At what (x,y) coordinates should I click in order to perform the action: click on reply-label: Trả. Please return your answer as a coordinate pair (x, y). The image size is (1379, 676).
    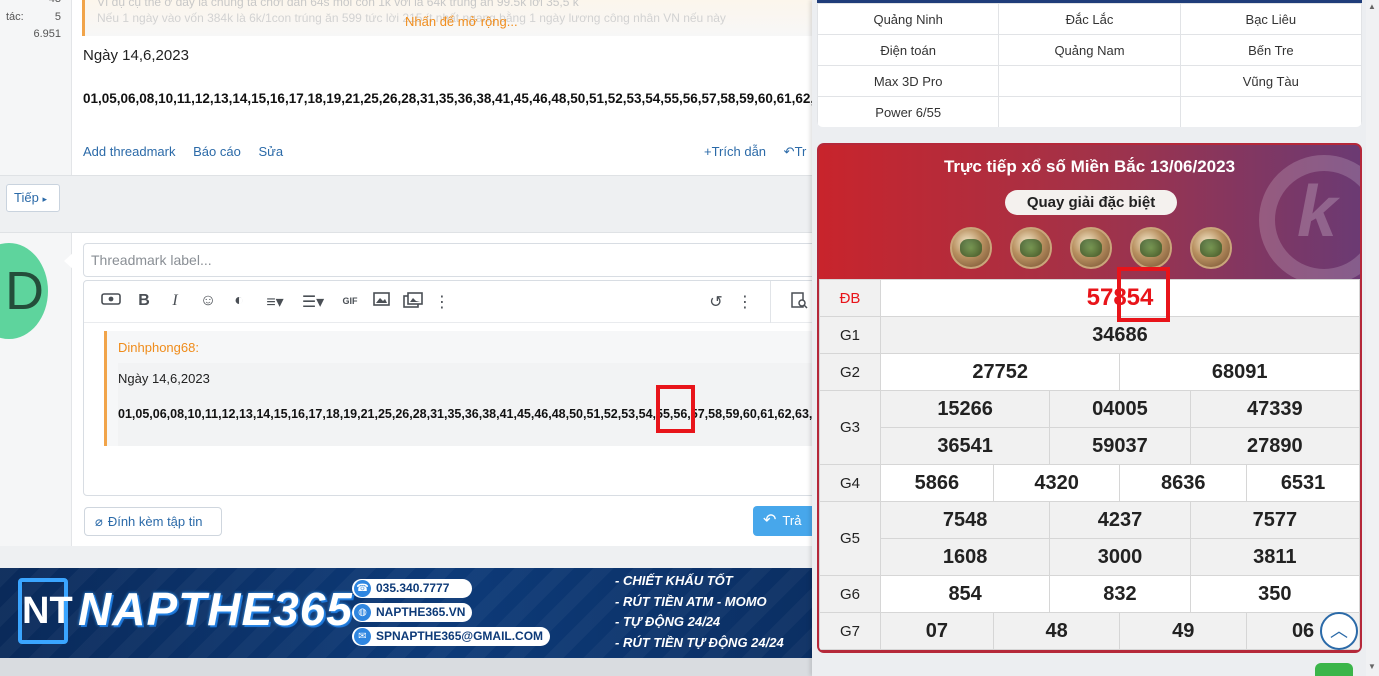
    Looking at the image, I should click on (792, 520).